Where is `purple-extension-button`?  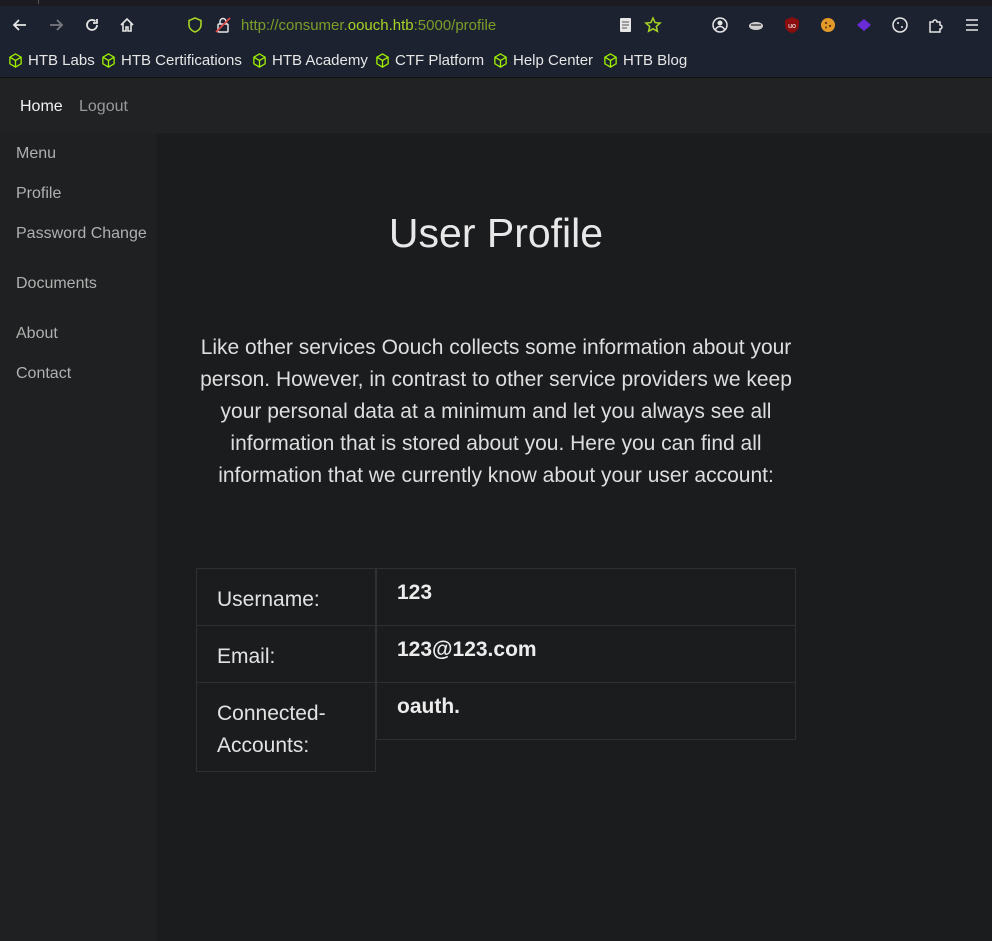 purple-extension-button is located at coordinates (864, 25).